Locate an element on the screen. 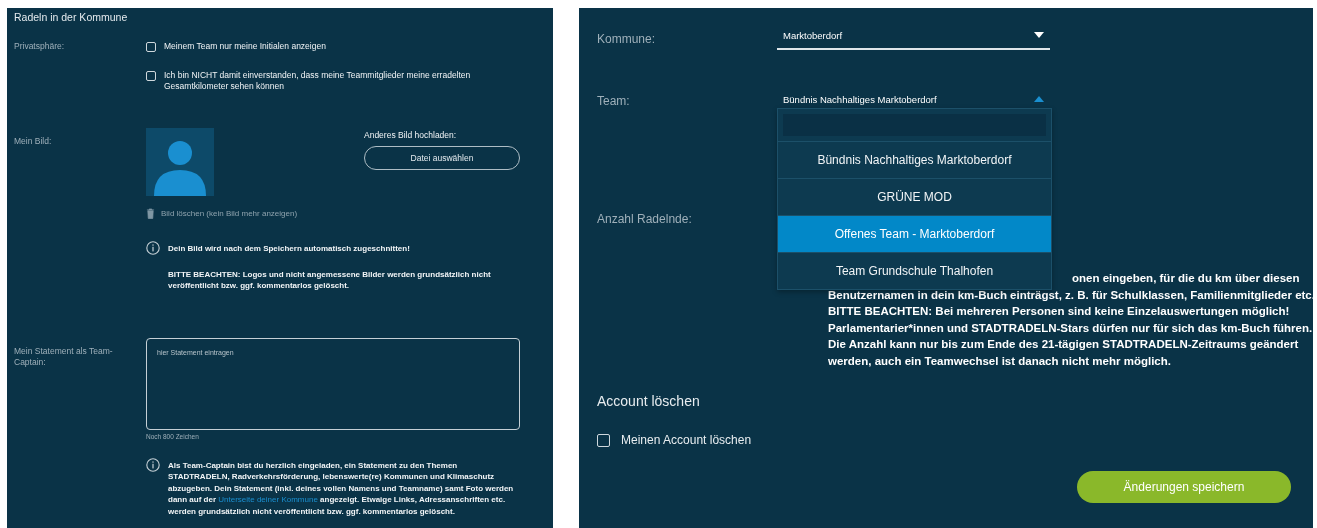  info-text: onen eingeben, für die du km über diesen is located at coordinates (1186, 278).